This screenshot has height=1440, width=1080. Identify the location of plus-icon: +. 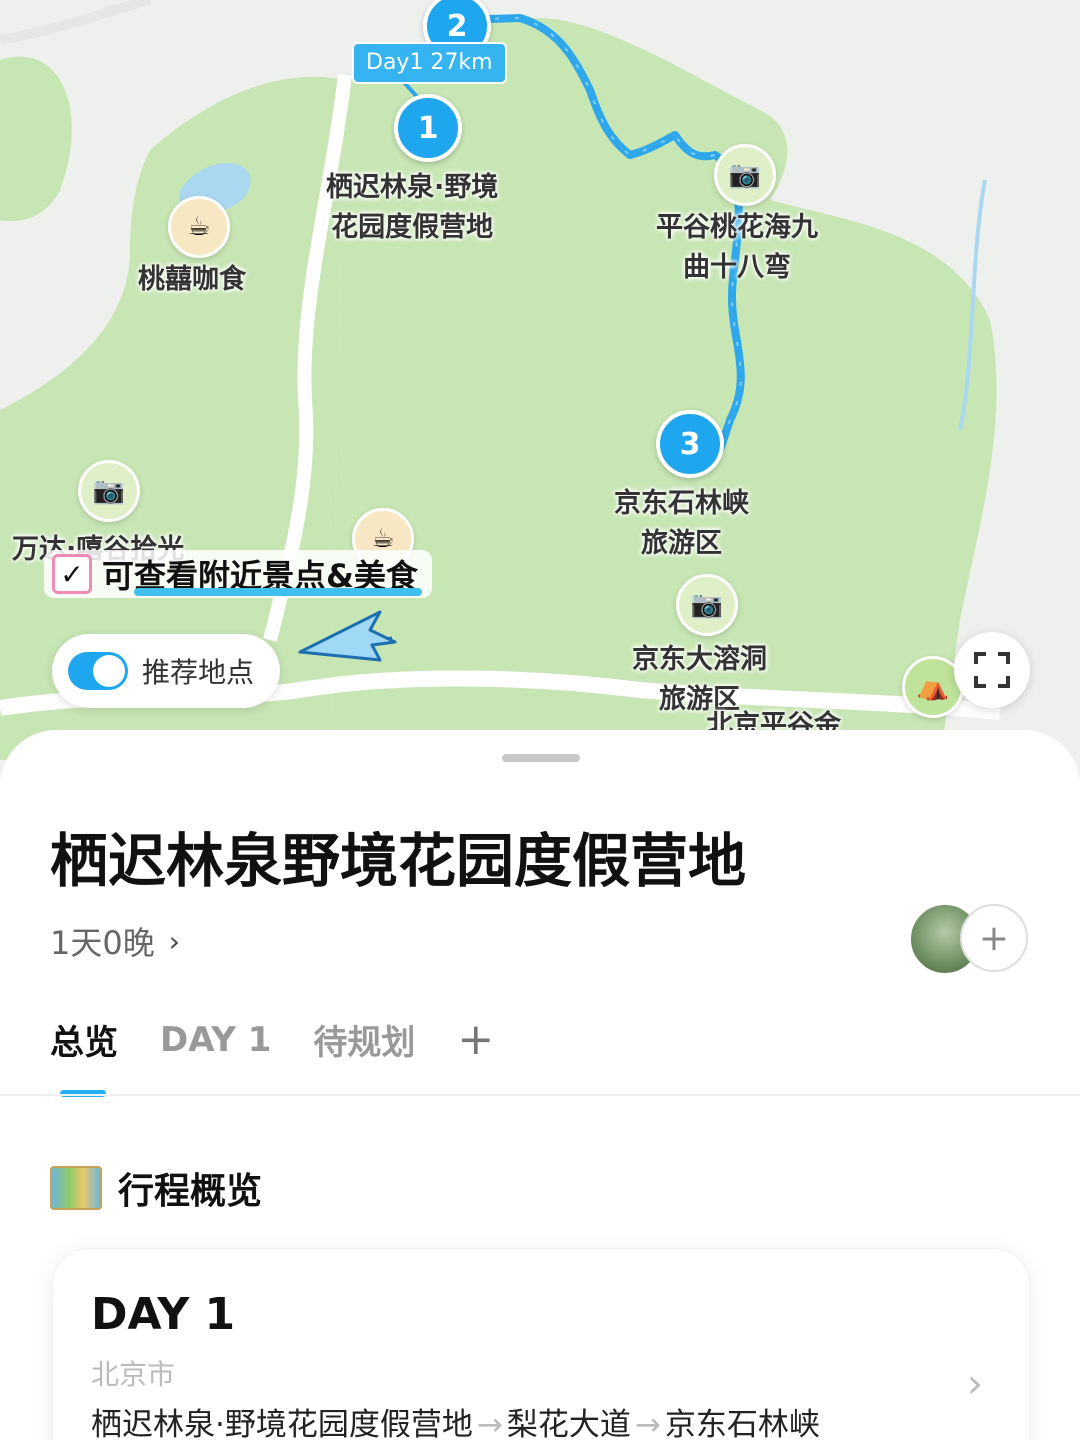
(994, 938).